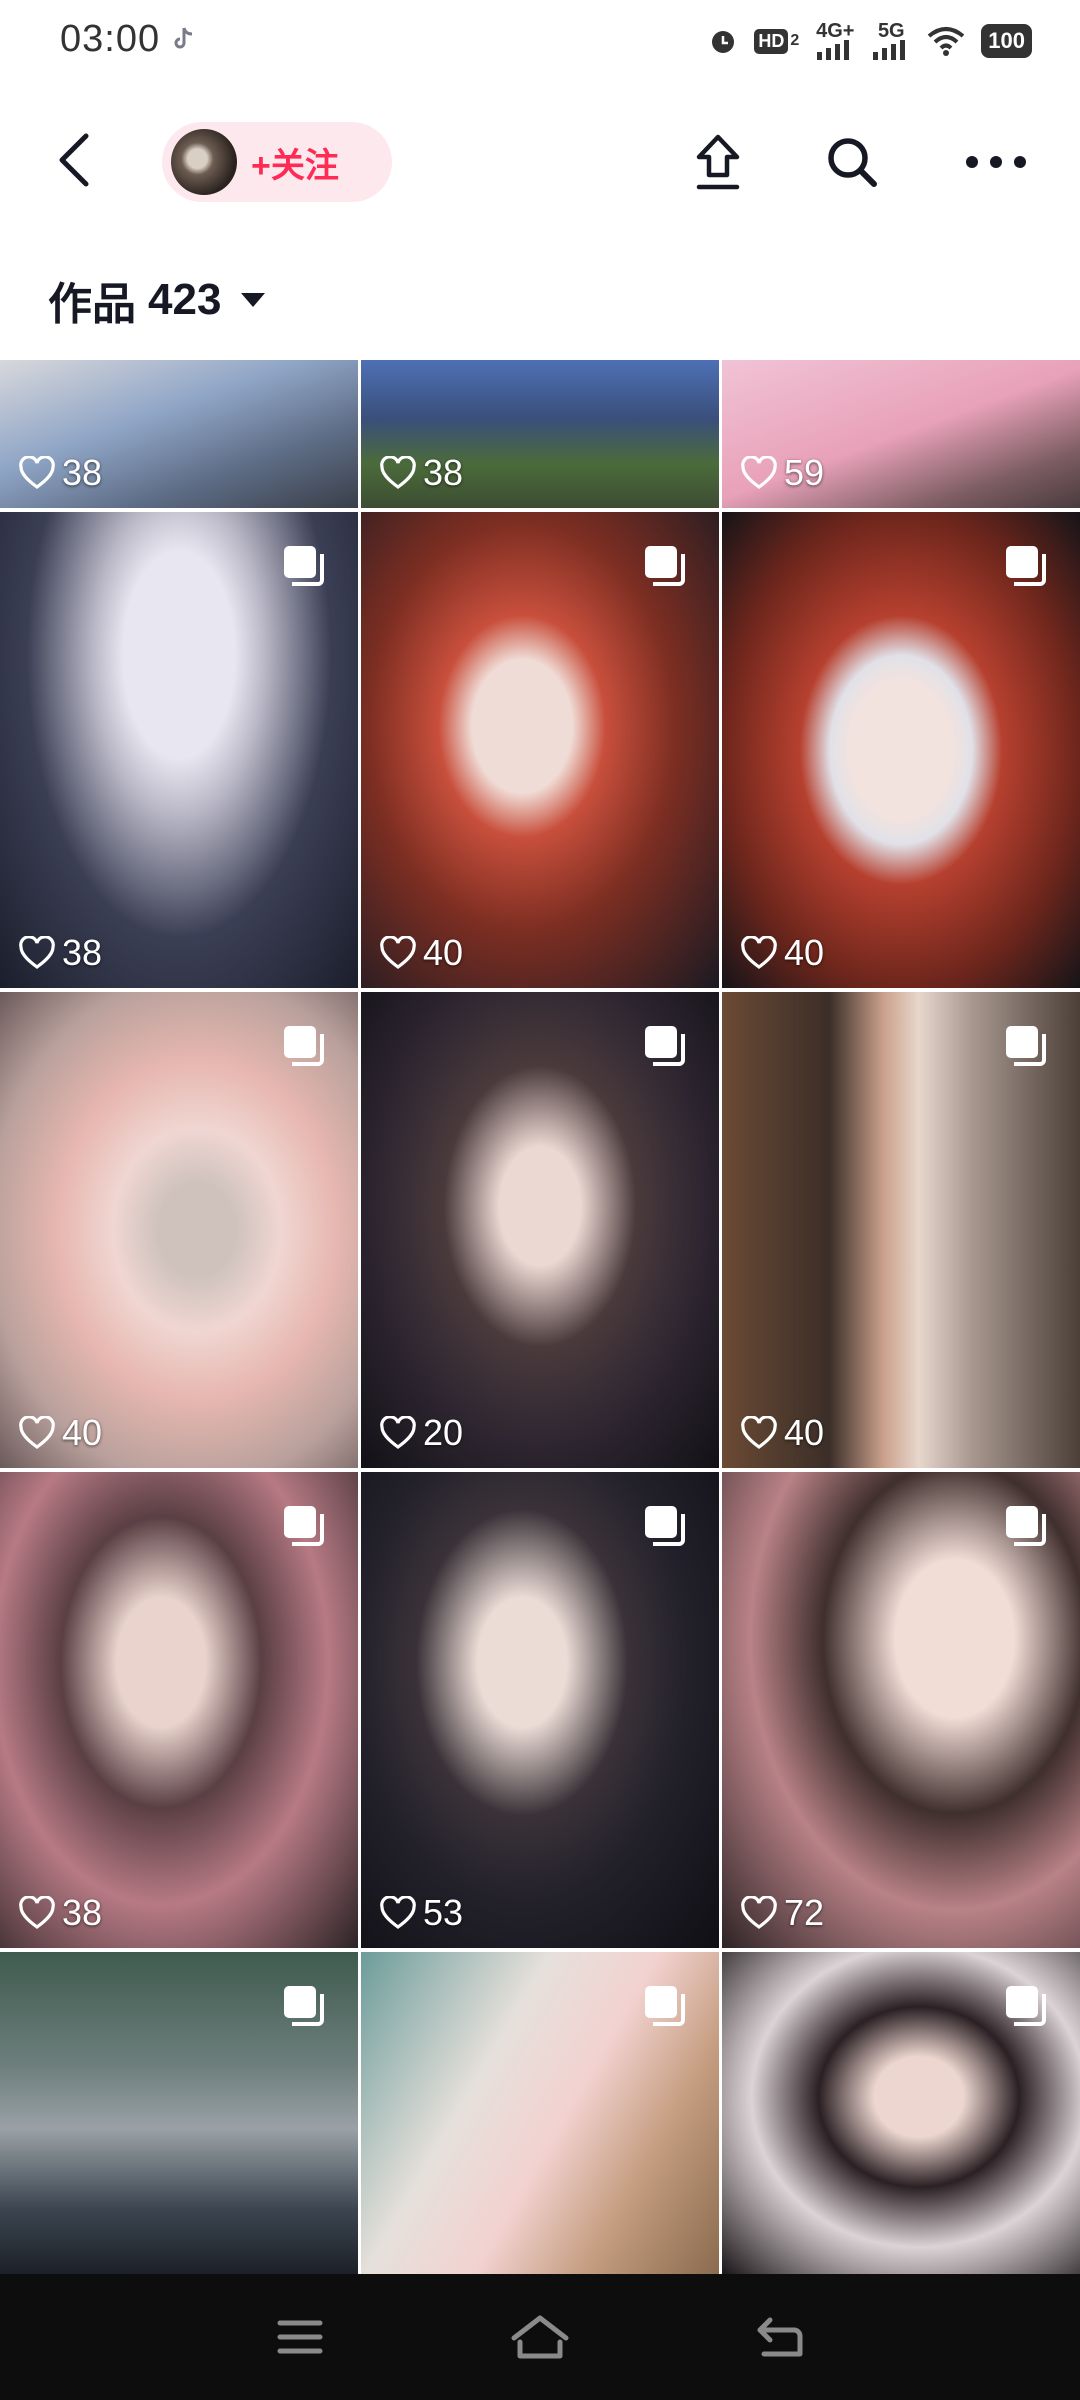  I want to click on home-icon, so click(540, 2337).